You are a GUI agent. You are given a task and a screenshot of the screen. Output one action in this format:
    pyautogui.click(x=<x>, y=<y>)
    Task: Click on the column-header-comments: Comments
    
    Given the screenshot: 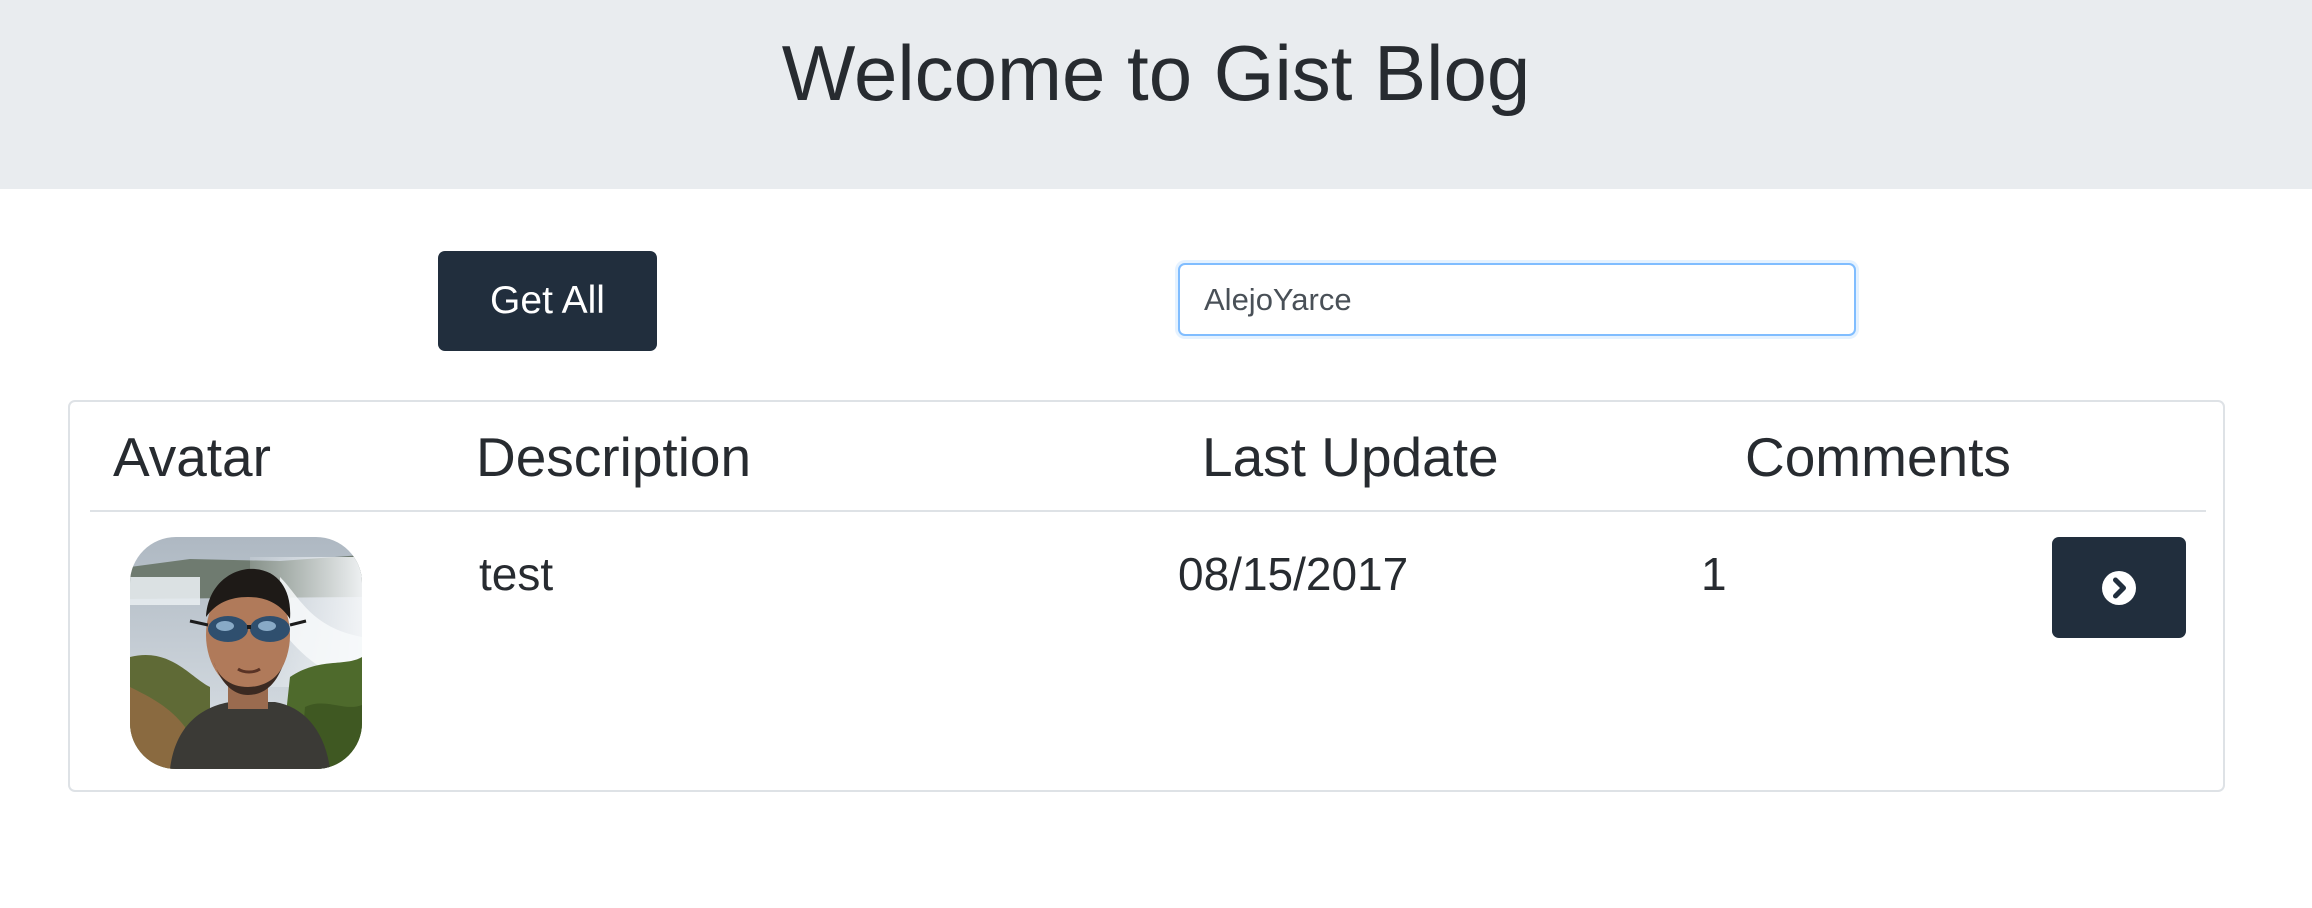 What is the action you would take?
    pyautogui.click(x=1878, y=457)
    